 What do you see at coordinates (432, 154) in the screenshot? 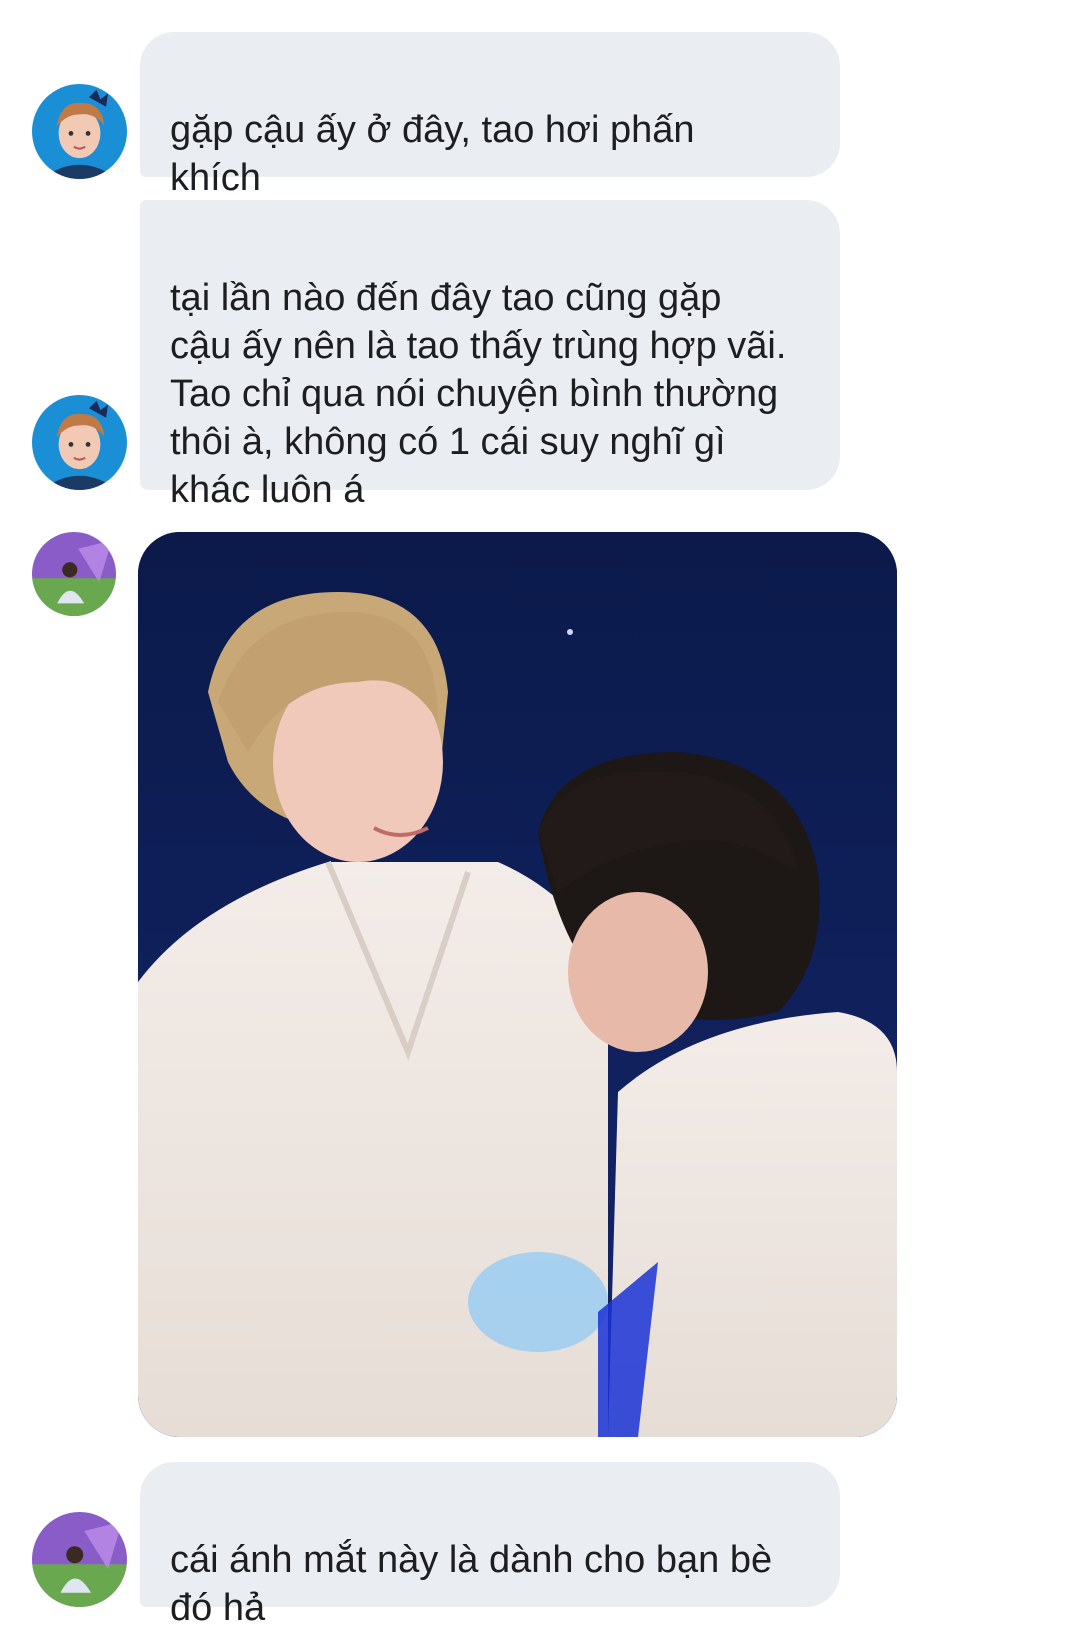
I see `message-text: gặp cậu ấy ở đây, tao hơi phấn khích` at bounding box center [432, 154].